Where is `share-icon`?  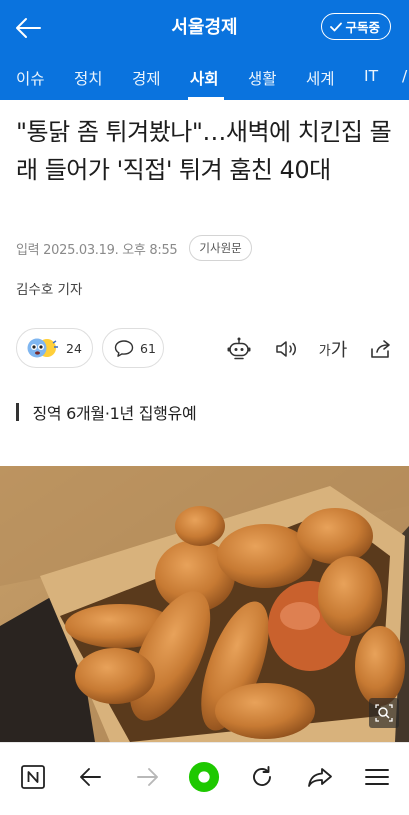
share-icon is located at coordinates (380, 349).